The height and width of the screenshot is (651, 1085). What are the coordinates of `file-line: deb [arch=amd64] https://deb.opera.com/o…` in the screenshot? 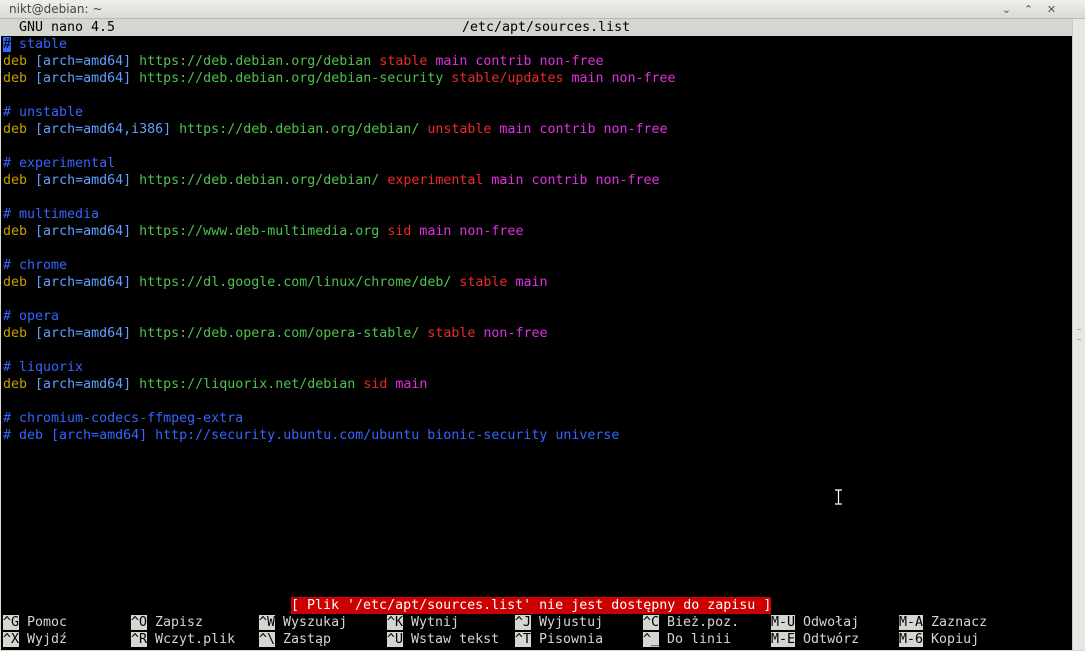 It's located at (275, 333).